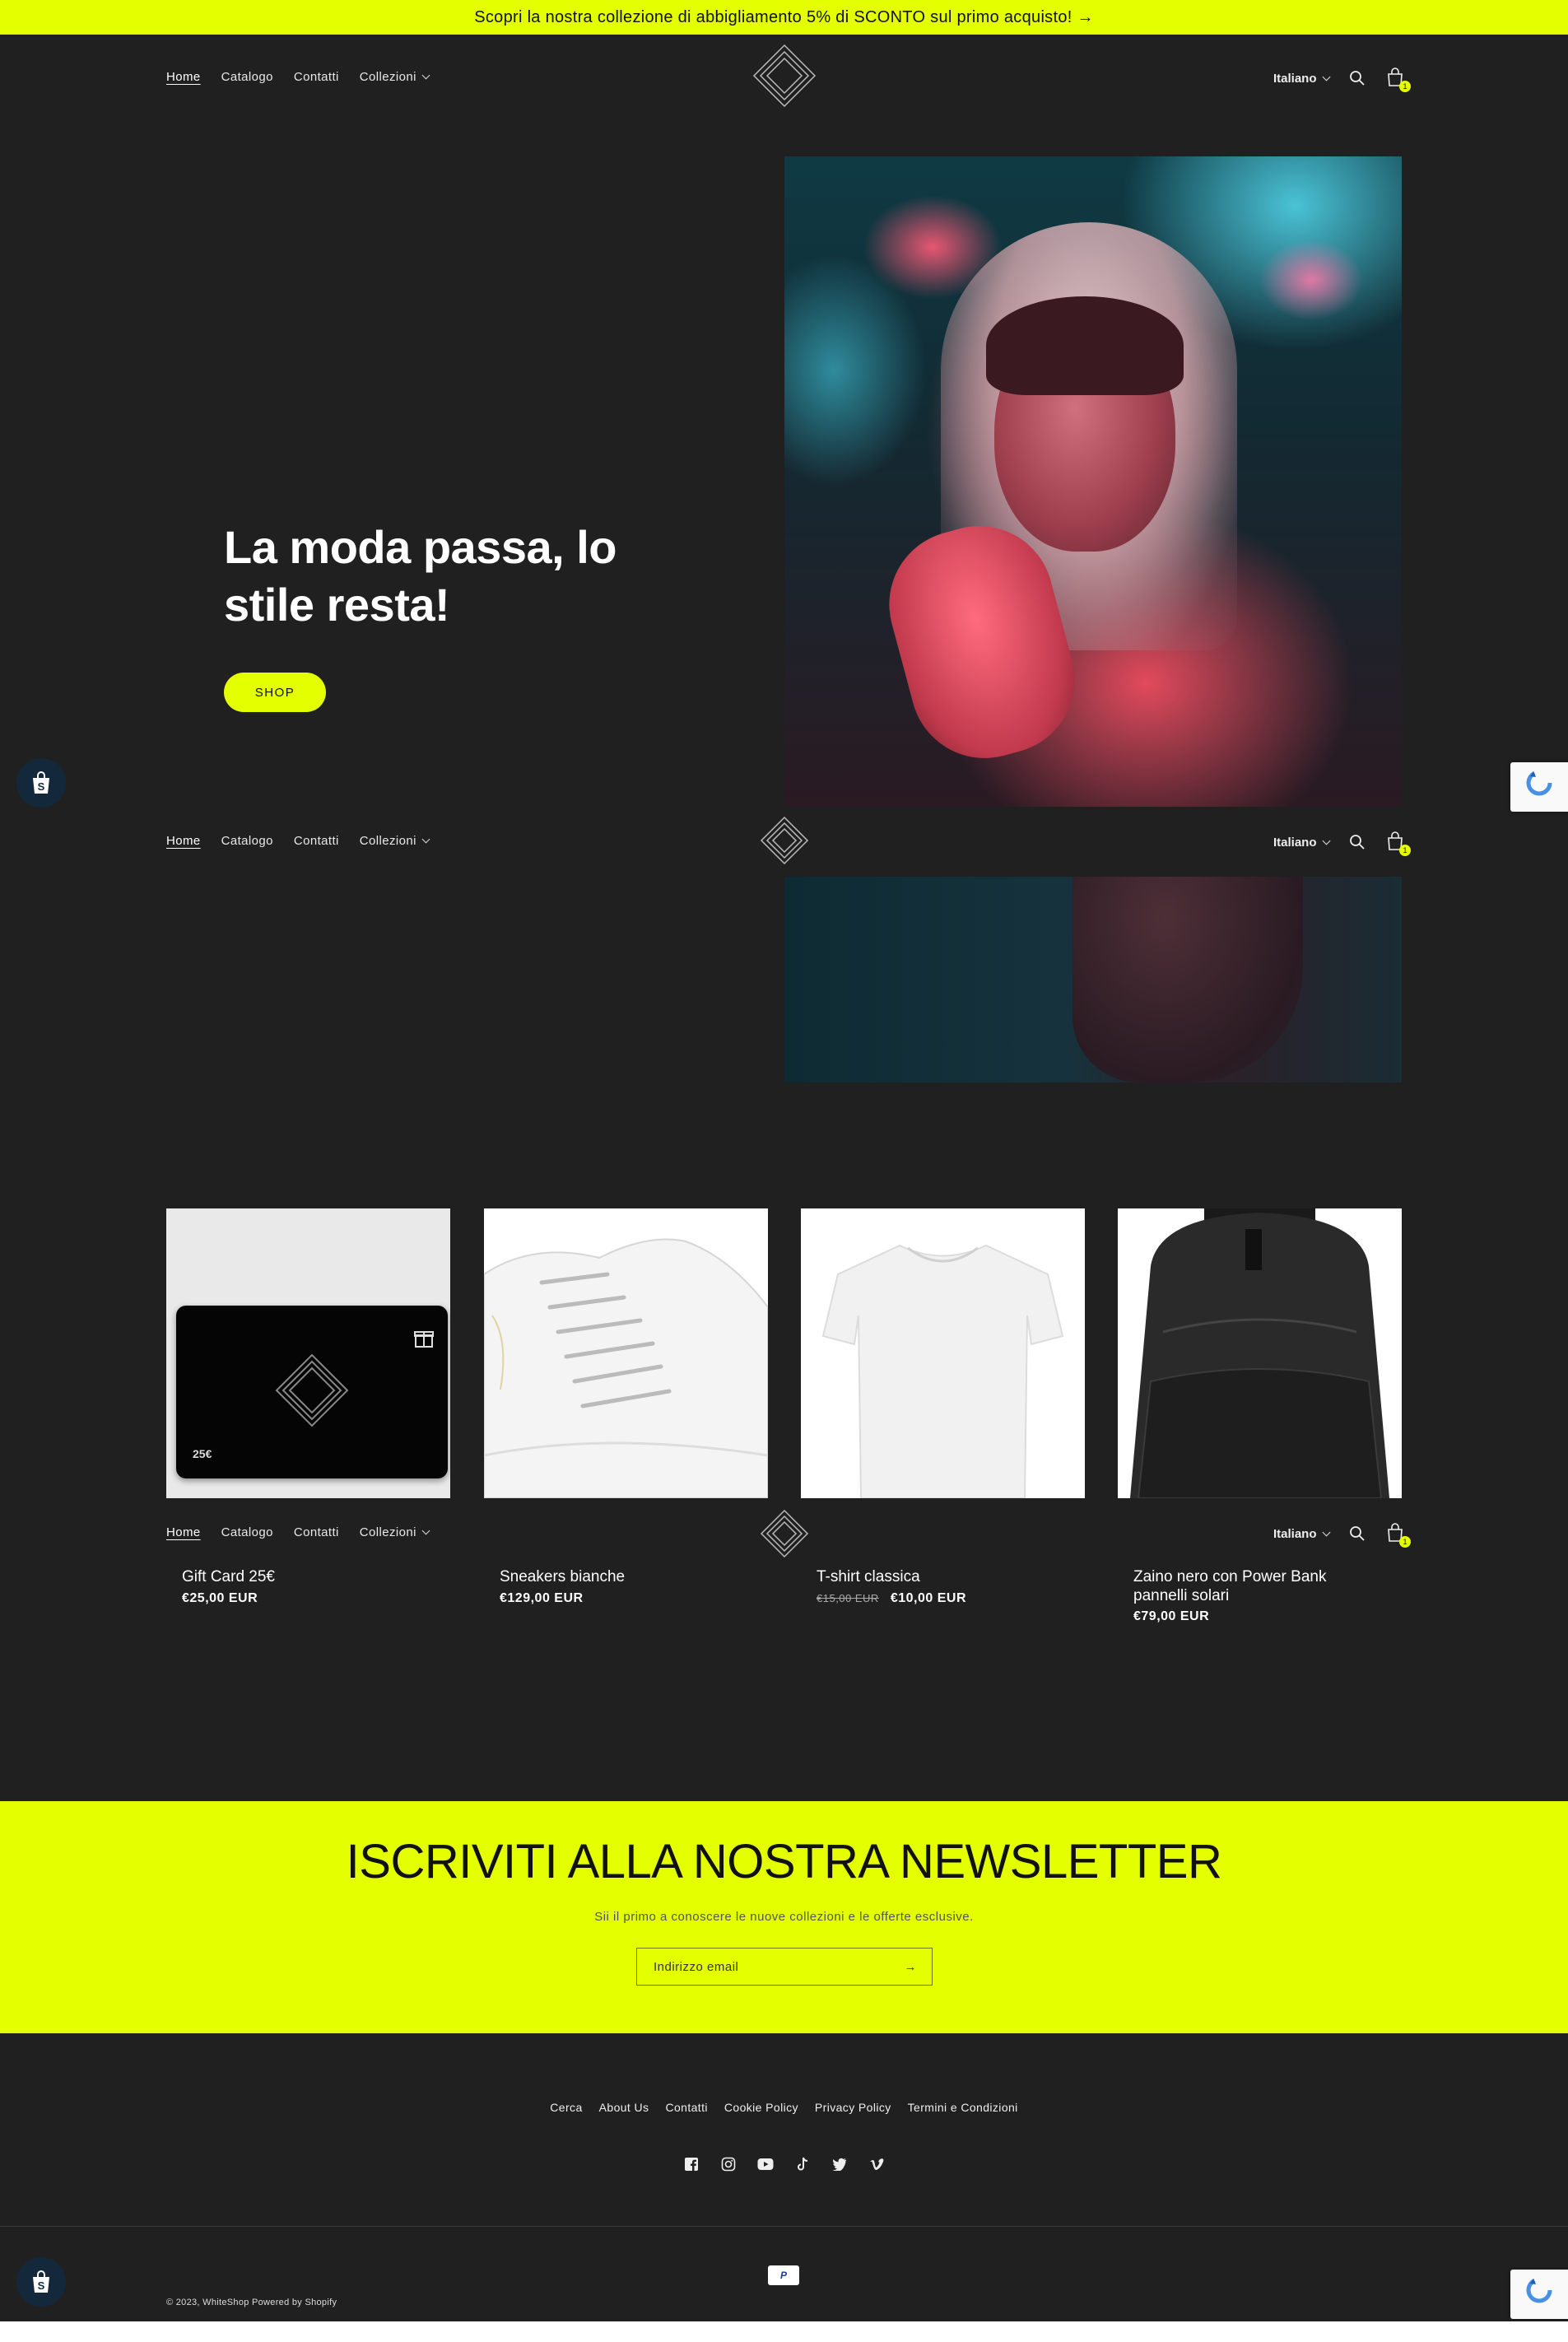  What do you see at coordinates (928, 1598) in the screenshot?
I see `product-current-price: €10,00 EUR` at bounding box center [928, 1598].